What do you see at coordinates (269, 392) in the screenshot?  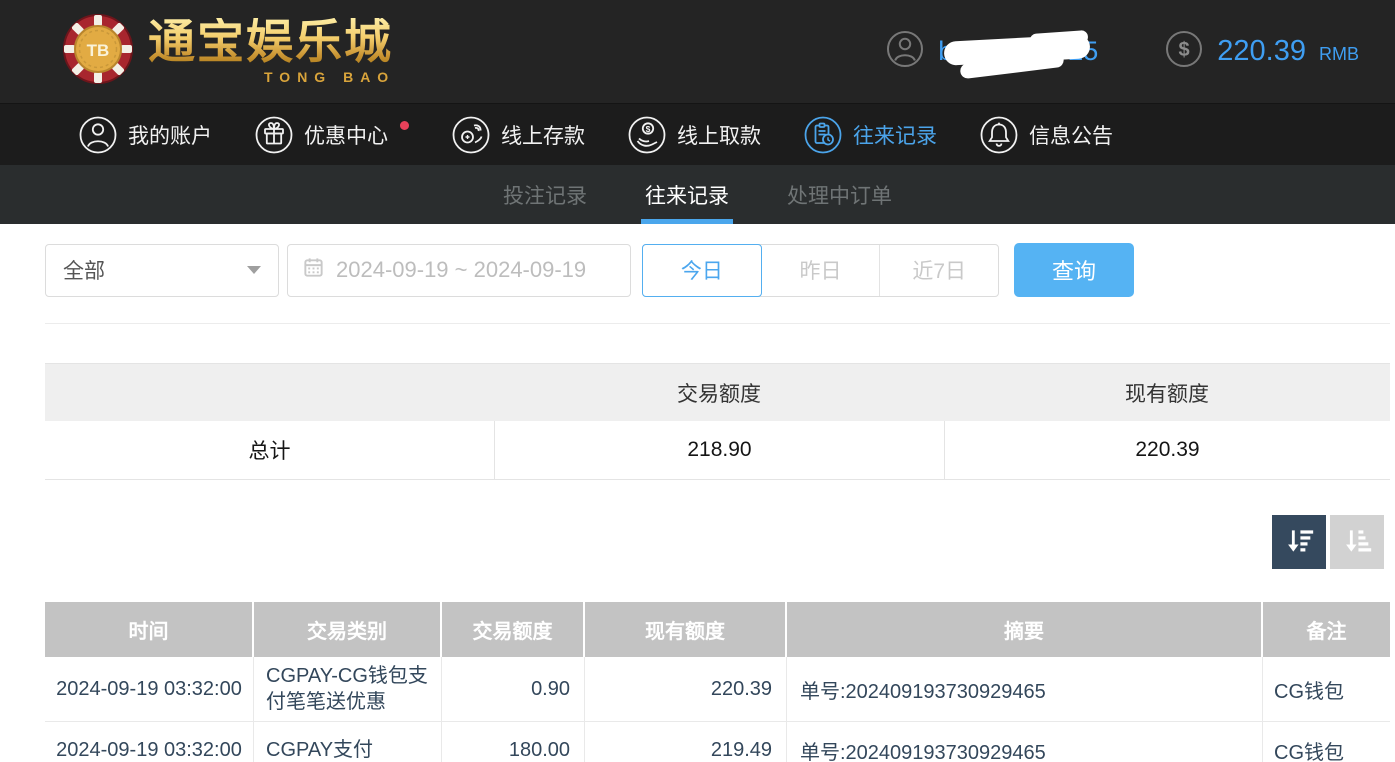 I see `summary-header-empty` at bounding box center [269, 392].